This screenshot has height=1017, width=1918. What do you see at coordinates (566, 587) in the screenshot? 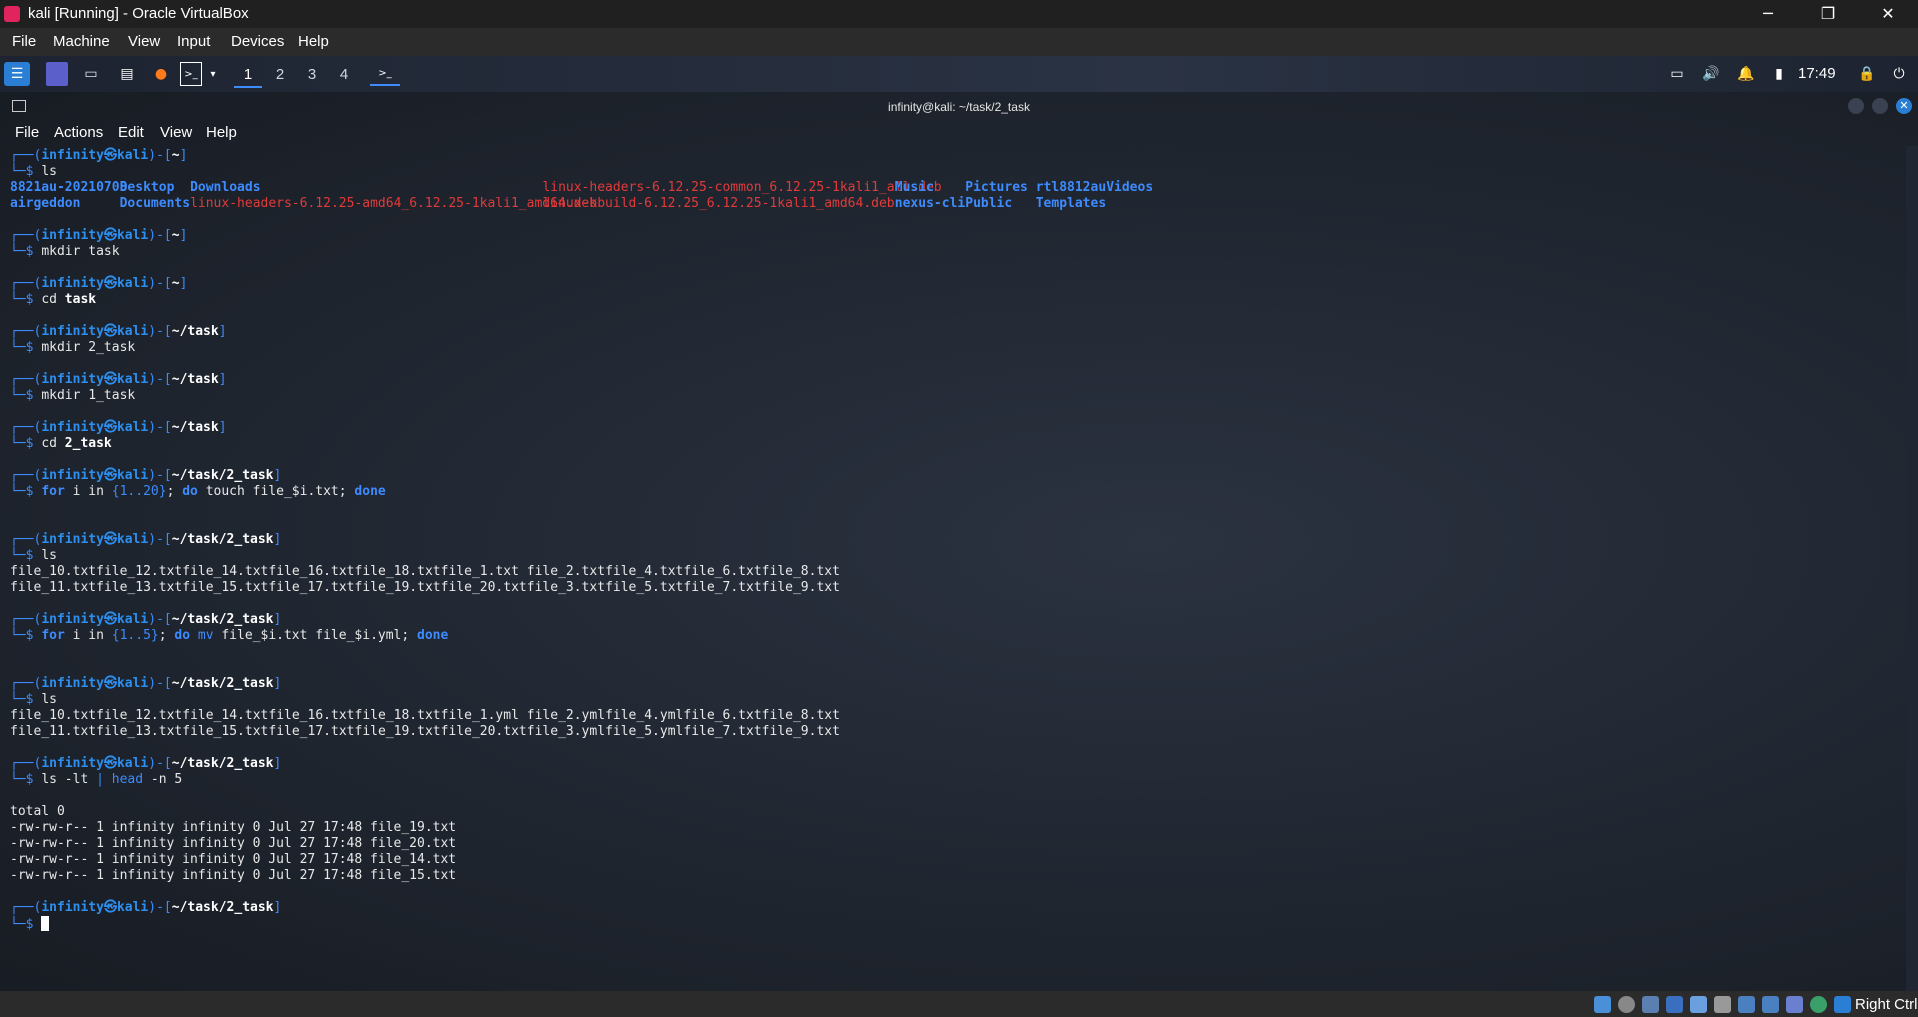
I see `file-entry: file_3.txt` at bounding box center [566, 587].